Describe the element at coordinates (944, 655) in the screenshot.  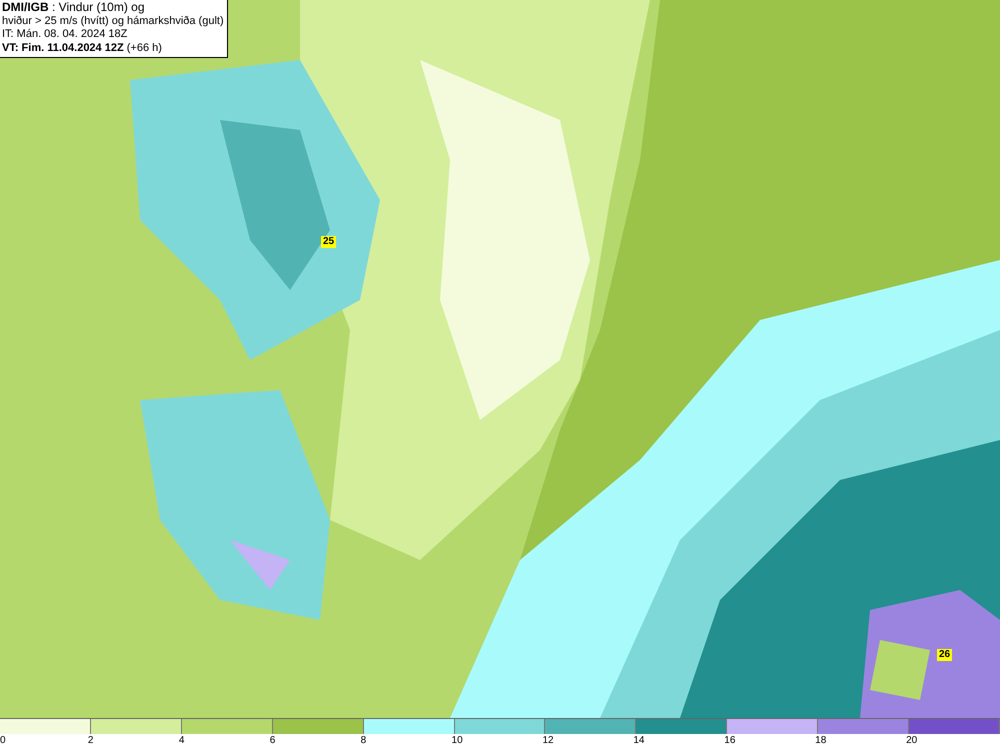
I see `gust-marker: 26` at that location.